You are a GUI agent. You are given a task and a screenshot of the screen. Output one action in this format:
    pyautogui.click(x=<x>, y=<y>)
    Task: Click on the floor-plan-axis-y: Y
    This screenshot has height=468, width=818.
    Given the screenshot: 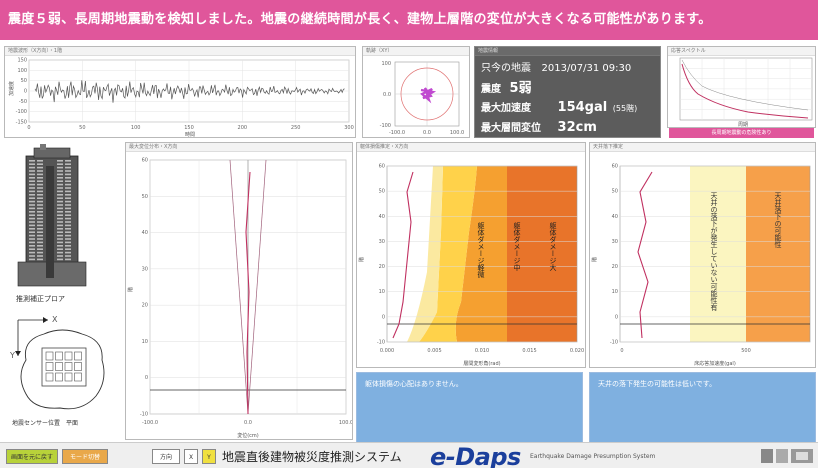 What is the action you would take?
    pyautogui.click(x=12, y=355)
    